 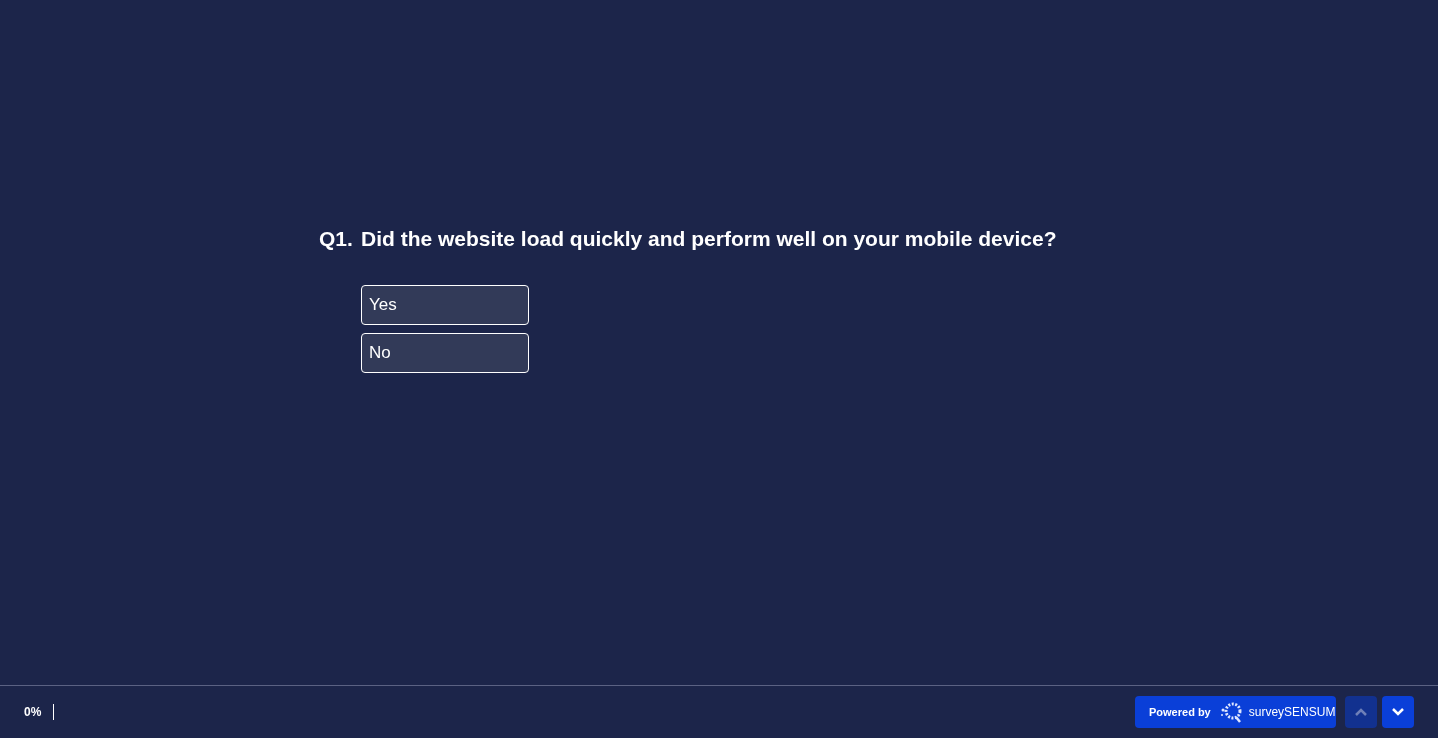 I want to click on answer-option: No, so click(x=445, y=353).